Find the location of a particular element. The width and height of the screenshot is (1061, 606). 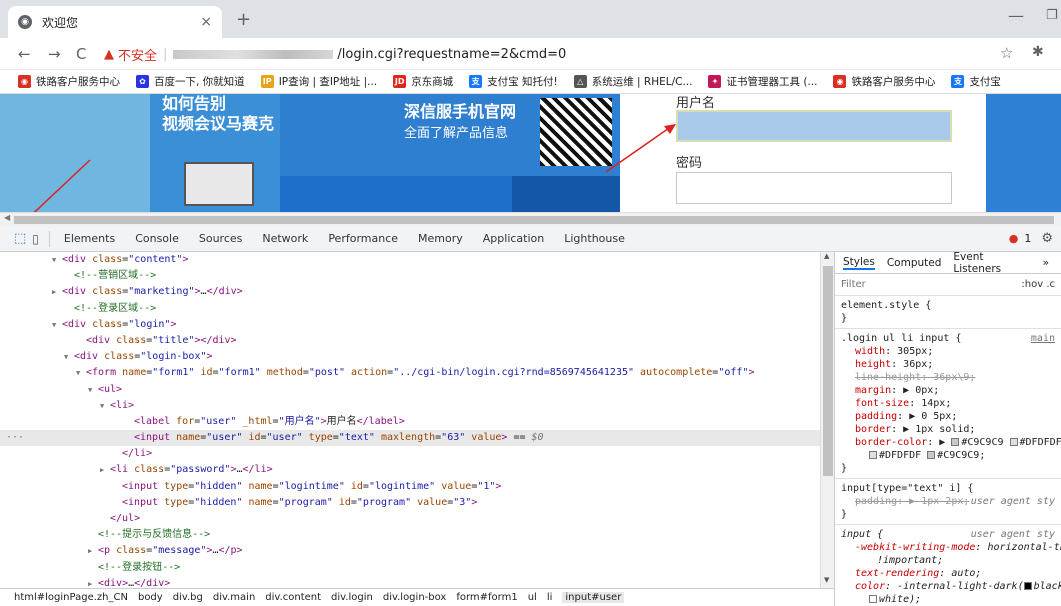

styles-tab: Computed is located at coordinates (914, 263).